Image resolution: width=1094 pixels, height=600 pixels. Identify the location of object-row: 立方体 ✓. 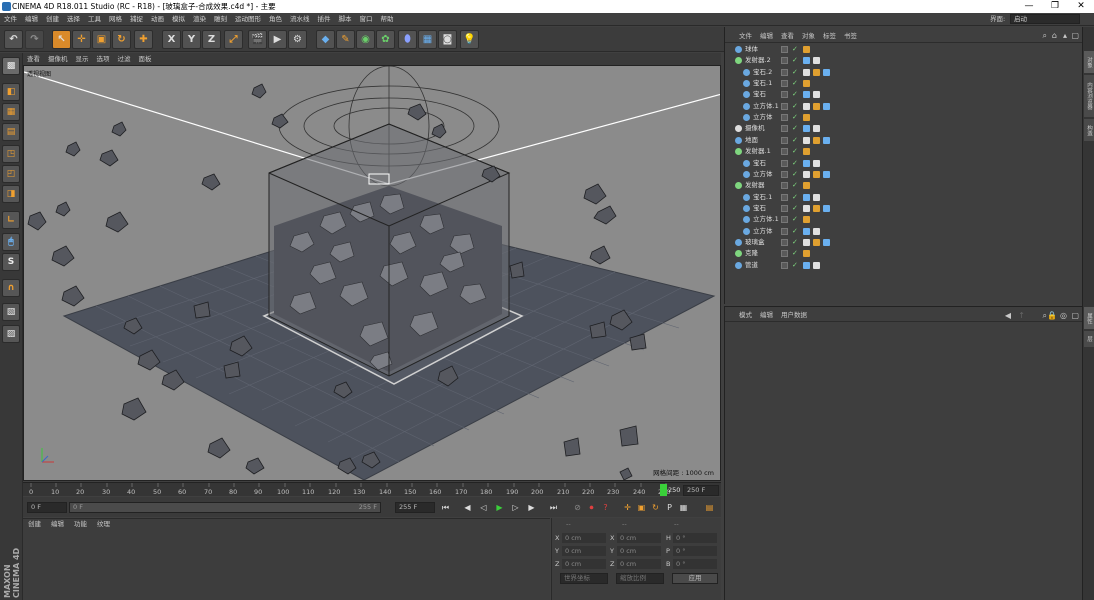
(904, 174).